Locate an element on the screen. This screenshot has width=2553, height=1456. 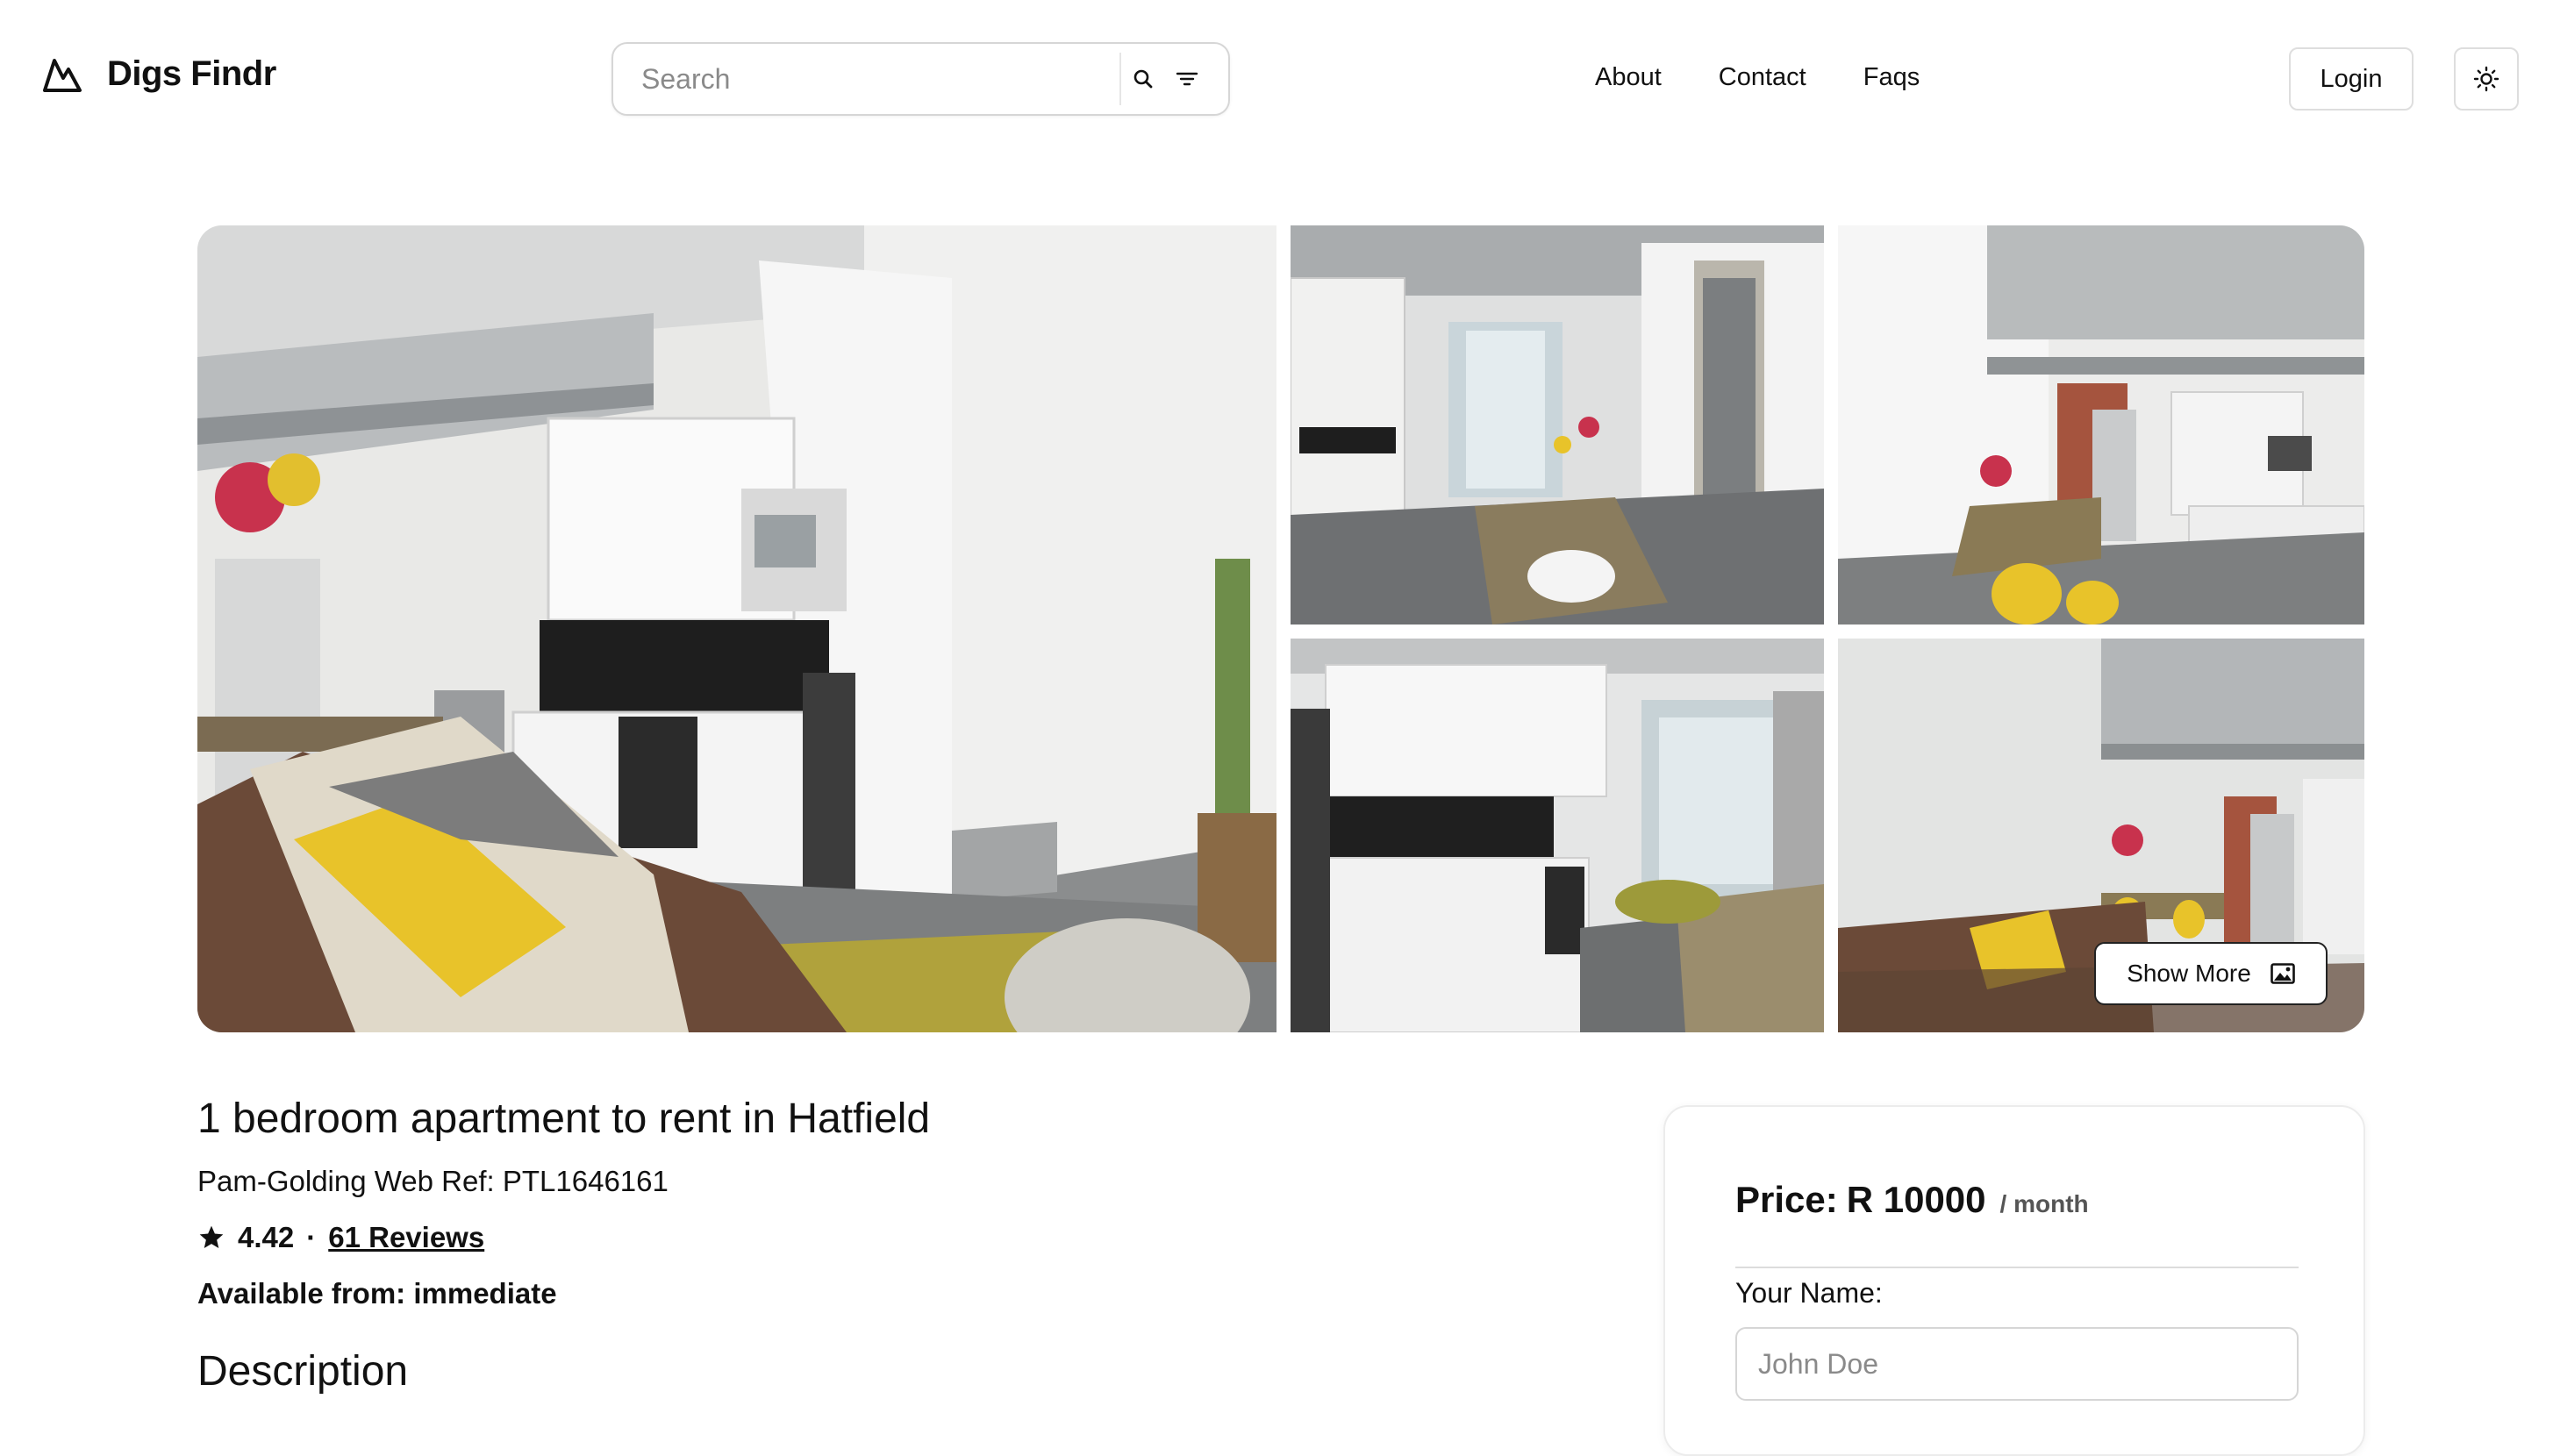
sun-icon is located at coordinates (2486, 79).